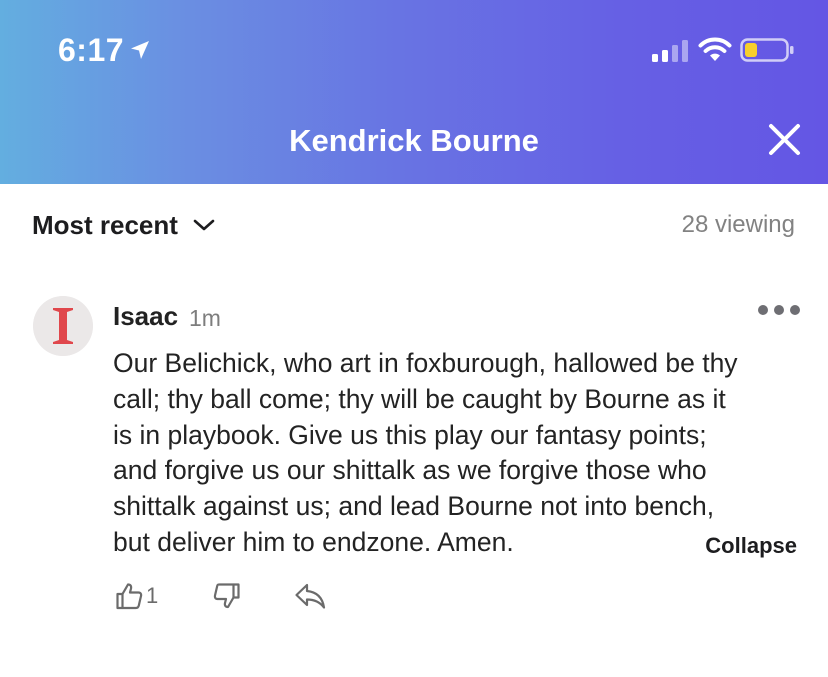 The width and height of the screenshot is (828, 677). I want to click on sort-dropdown: Most recent, so click(124, 225).